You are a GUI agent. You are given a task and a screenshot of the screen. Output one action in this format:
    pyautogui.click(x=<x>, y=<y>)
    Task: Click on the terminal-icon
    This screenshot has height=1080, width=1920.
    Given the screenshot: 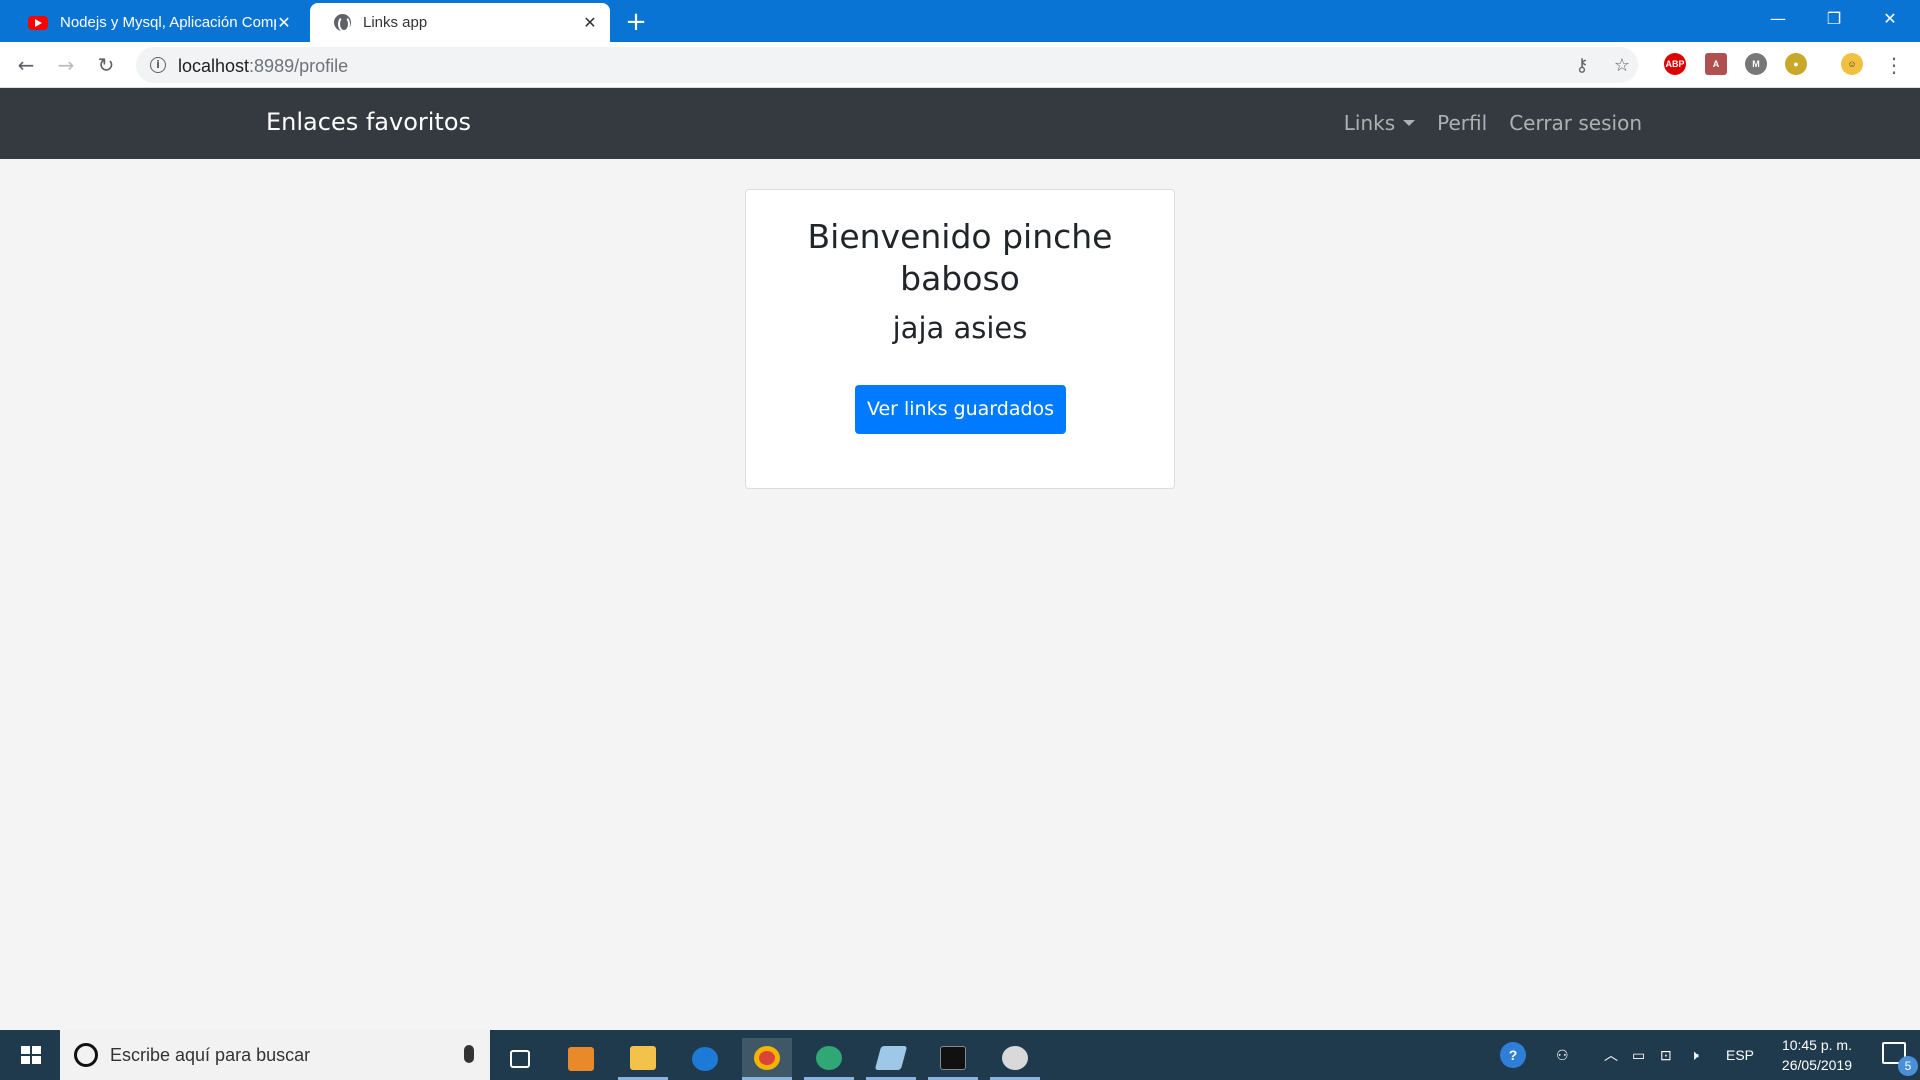 What is the action you would take?
    pyautogui.click(x=953, y=1059)
    